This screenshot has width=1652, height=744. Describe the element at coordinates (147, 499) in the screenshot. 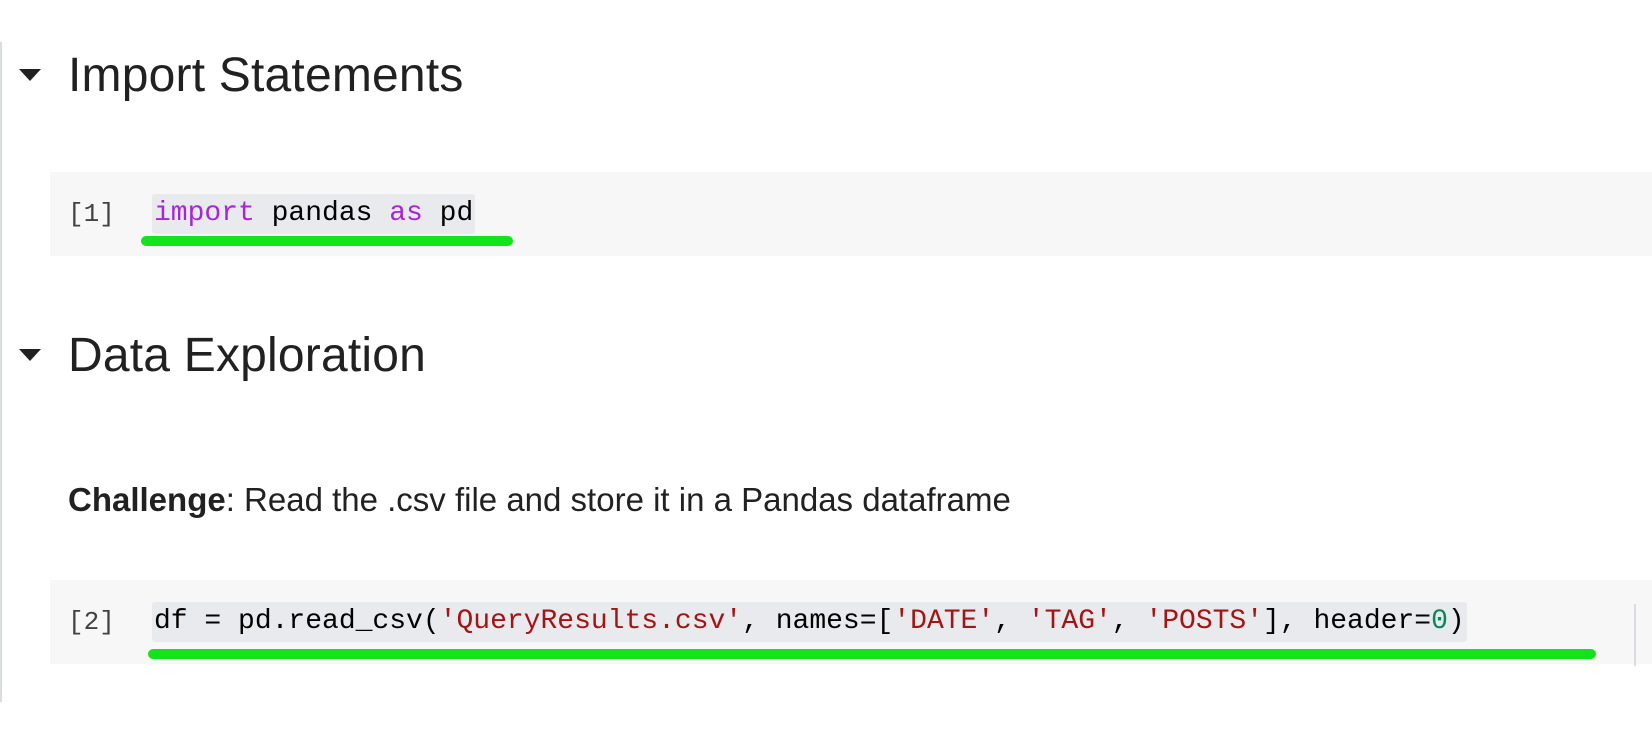

I see `challenge-label: Challenge` at that location.